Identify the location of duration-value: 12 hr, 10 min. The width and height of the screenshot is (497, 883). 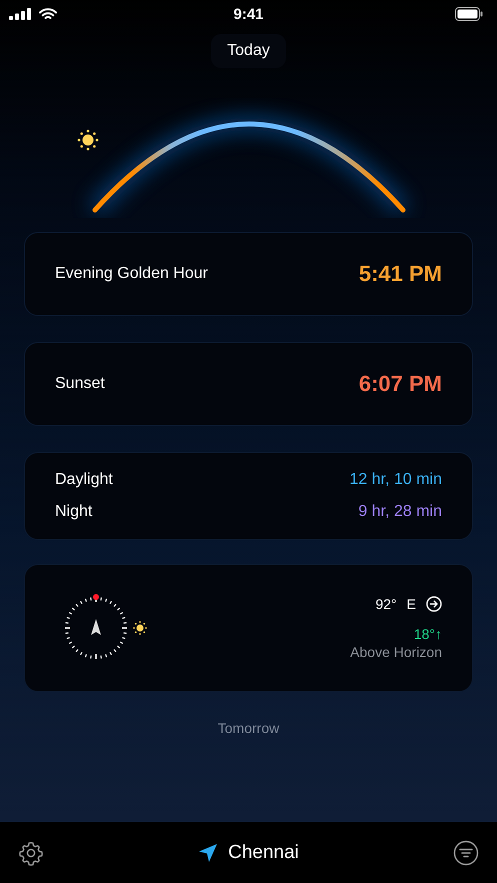
(396, 480).